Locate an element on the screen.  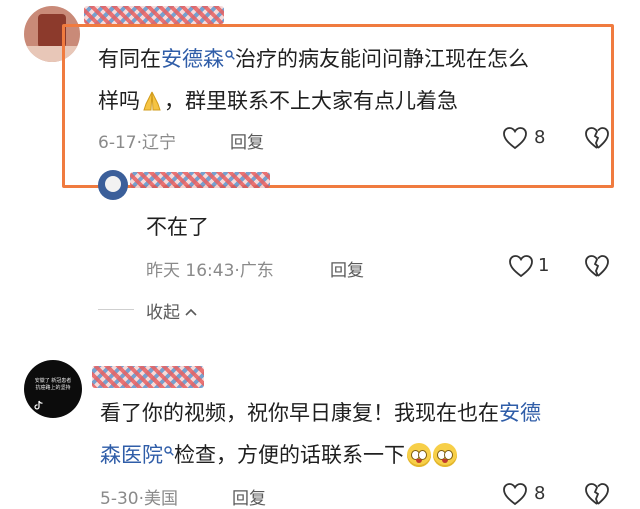
comment-date: 6-17 is located at coordinates (117, 143).